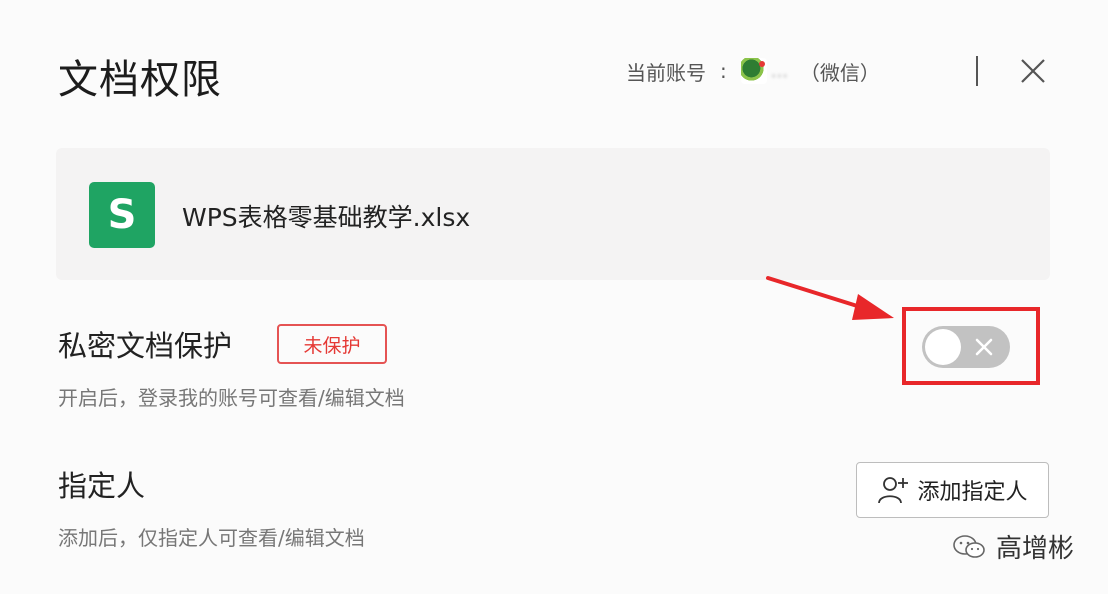  I want to click on close-icon, so click(1033, 71).